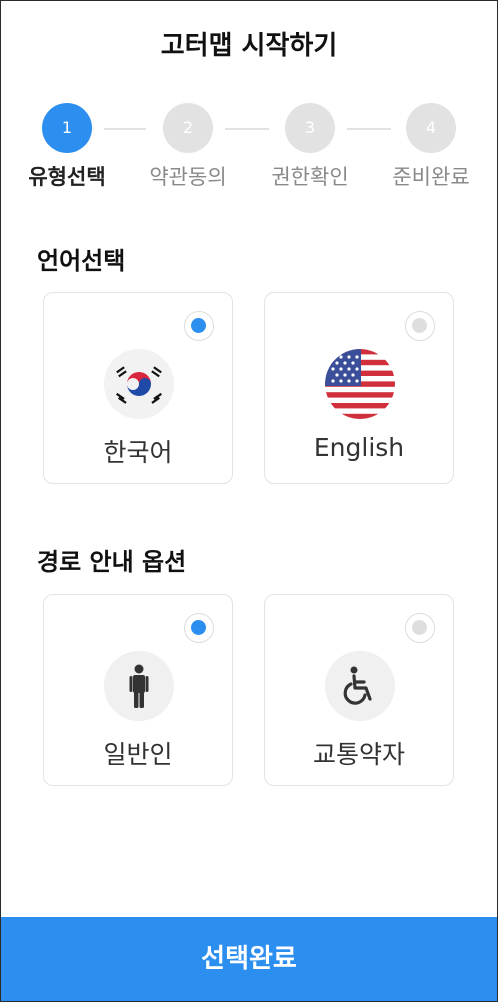 Image resolution: width=498 pixels, height=1002 pixels. I want to click on korea-flag-icon, so click(139, 384).